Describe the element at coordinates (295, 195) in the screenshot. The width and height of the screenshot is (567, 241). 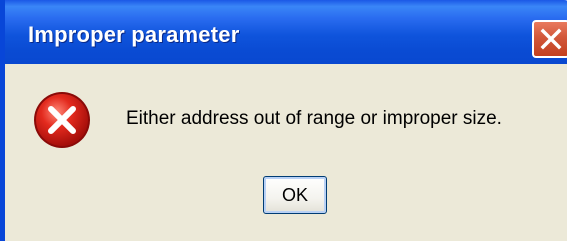
I see `ok-button: OK` at that location.